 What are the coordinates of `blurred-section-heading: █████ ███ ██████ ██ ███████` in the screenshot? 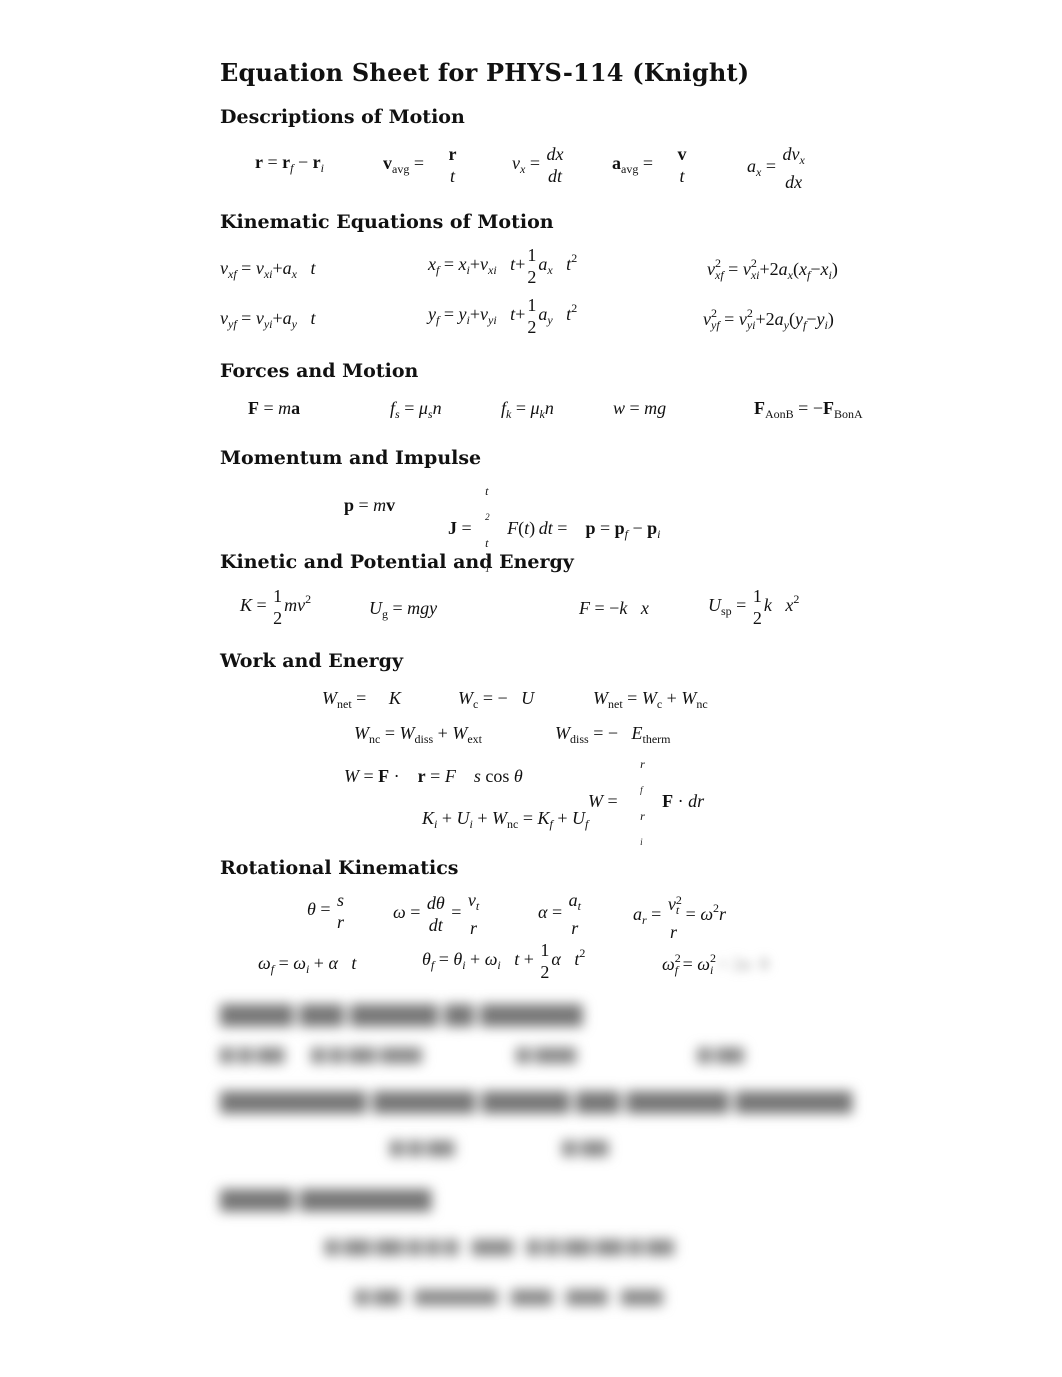 It's located at (401, 1016).